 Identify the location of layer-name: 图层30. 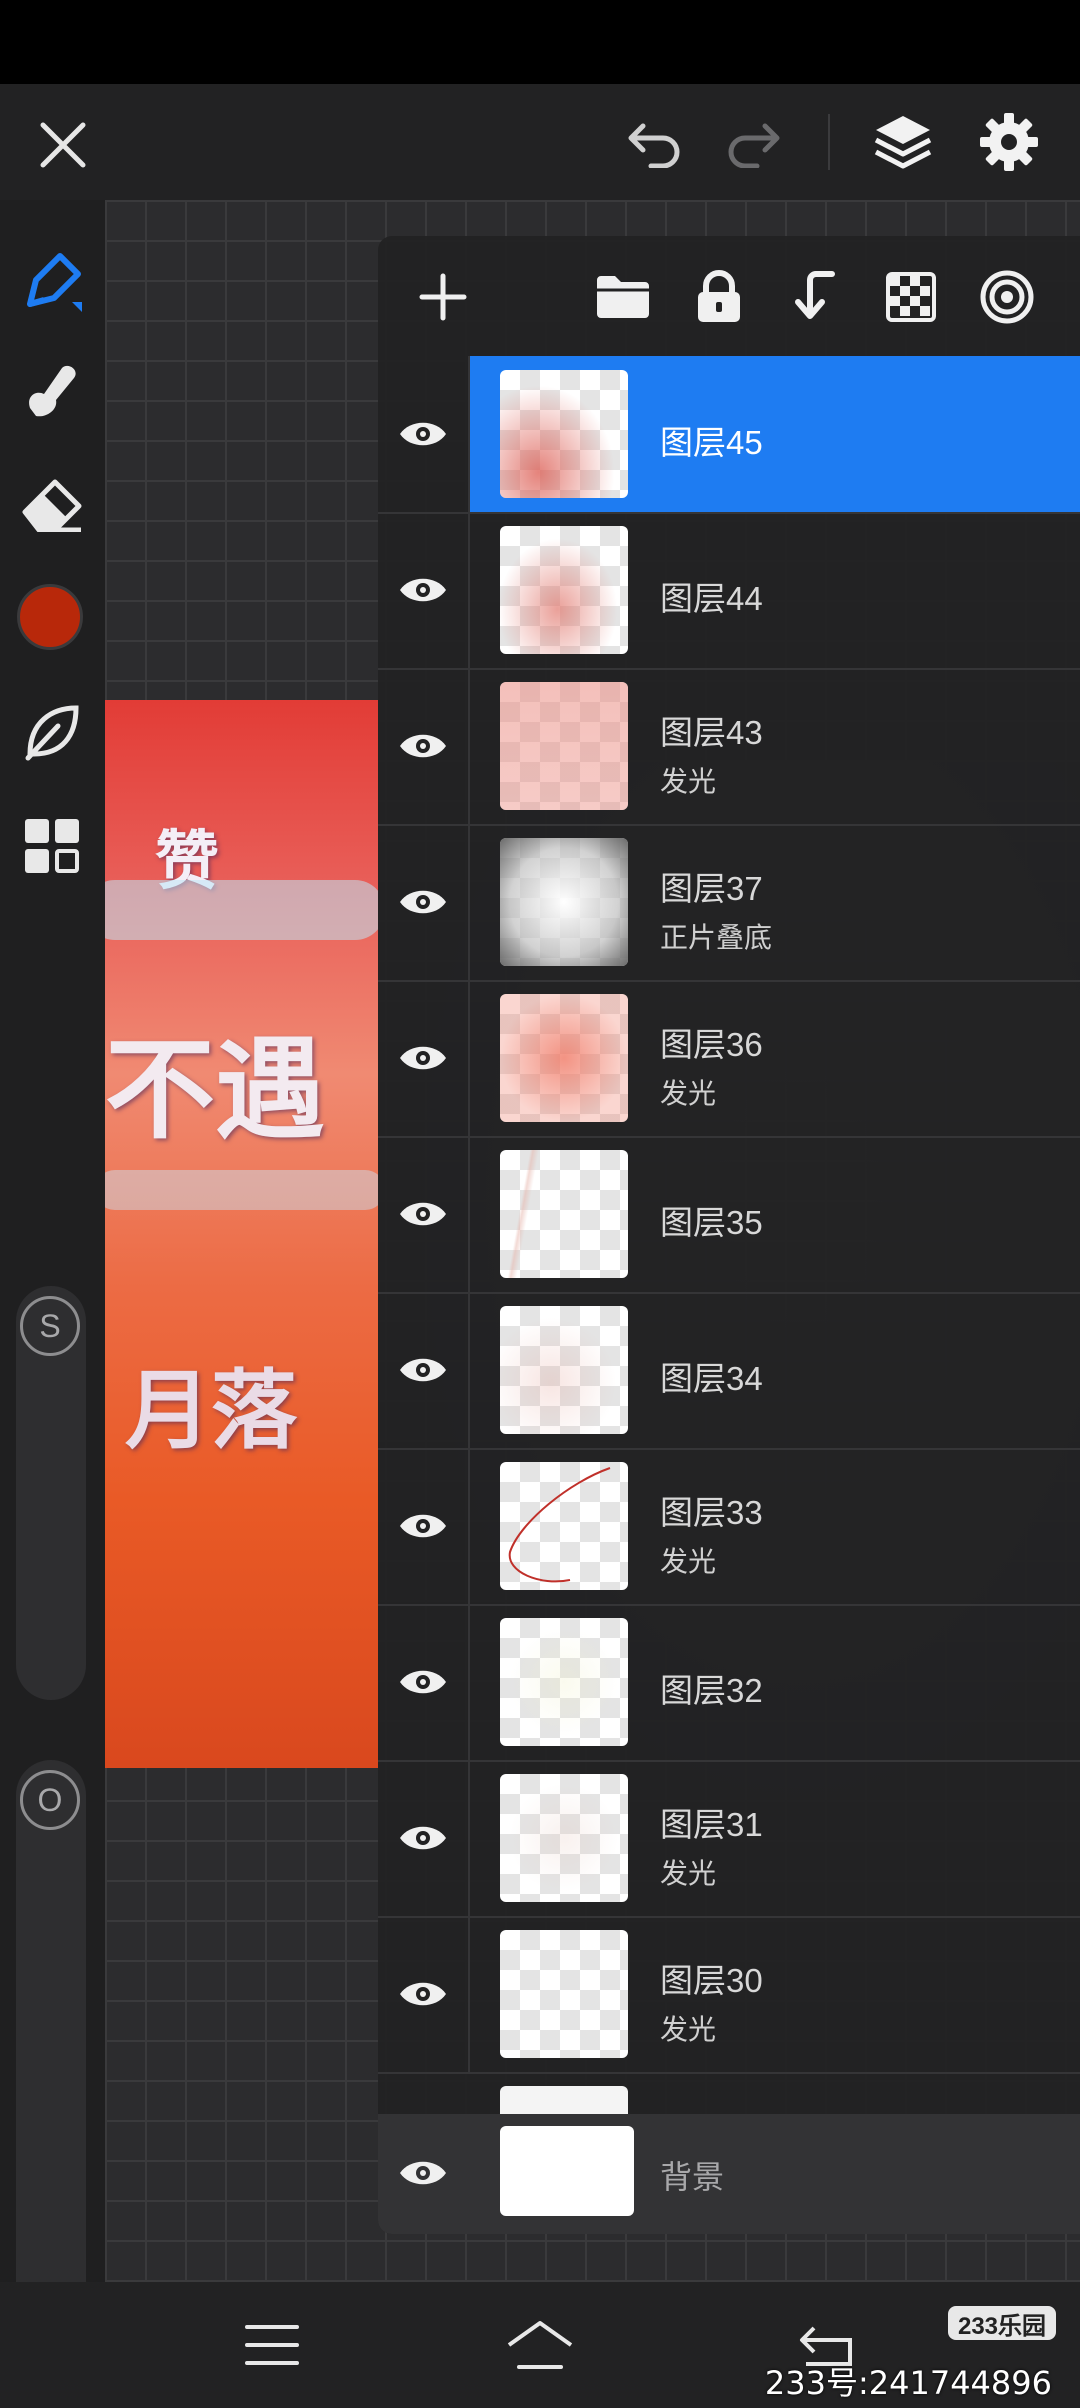
(711, 1980).